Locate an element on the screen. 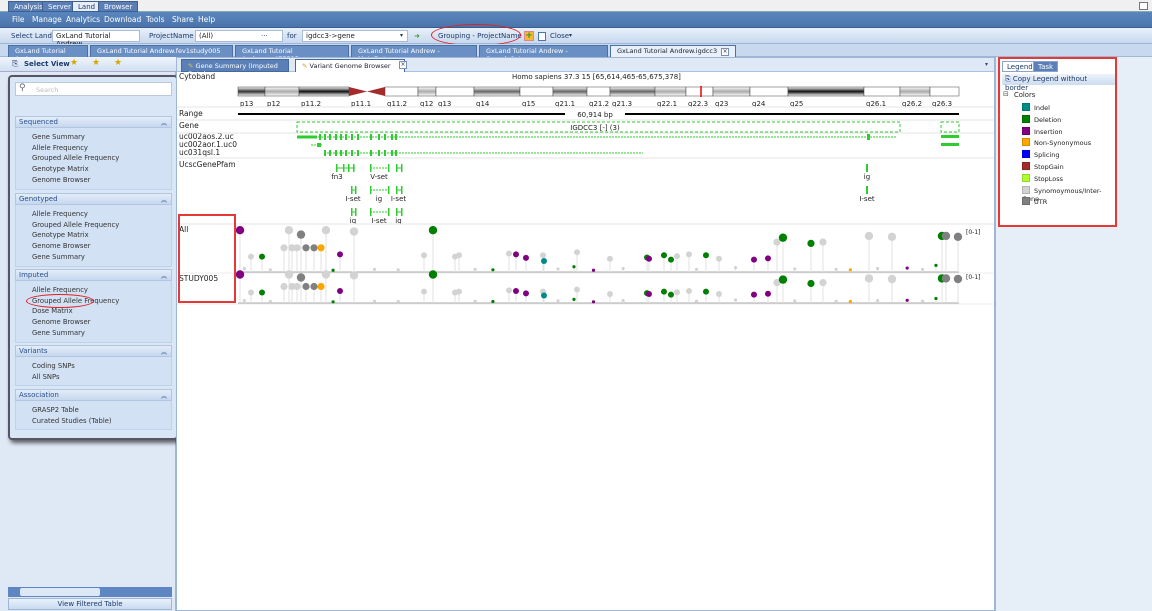 This screenshot has width=1152, height=611. legend-label: StopGain is located at coordinates (1049, 167).